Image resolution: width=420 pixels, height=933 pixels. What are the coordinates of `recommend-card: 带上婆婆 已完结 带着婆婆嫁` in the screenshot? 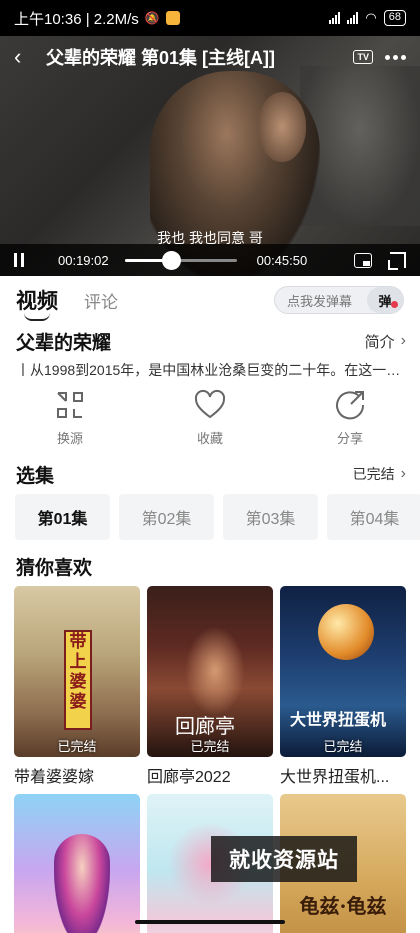 It's located at (77, 686).